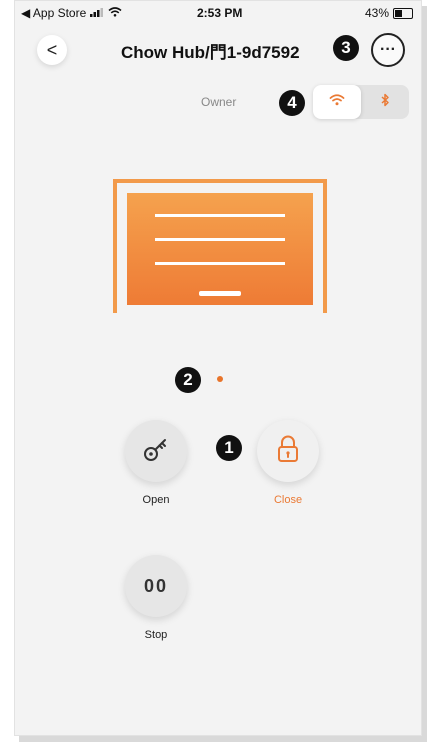  I want to click on close-button, so click(288, 451).